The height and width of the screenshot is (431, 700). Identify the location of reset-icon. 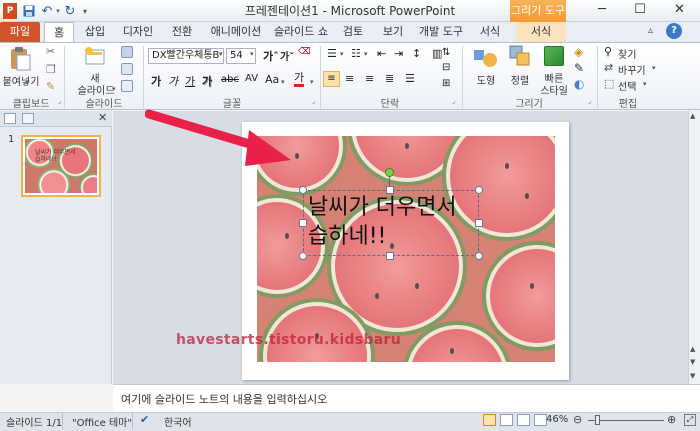
(127, 69).